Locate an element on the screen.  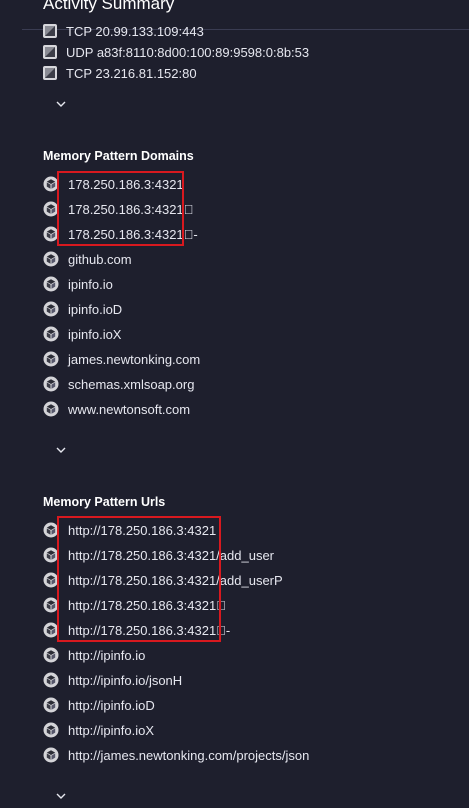
list-item: ipinfo.ioD is located at coordinates (82, 309).